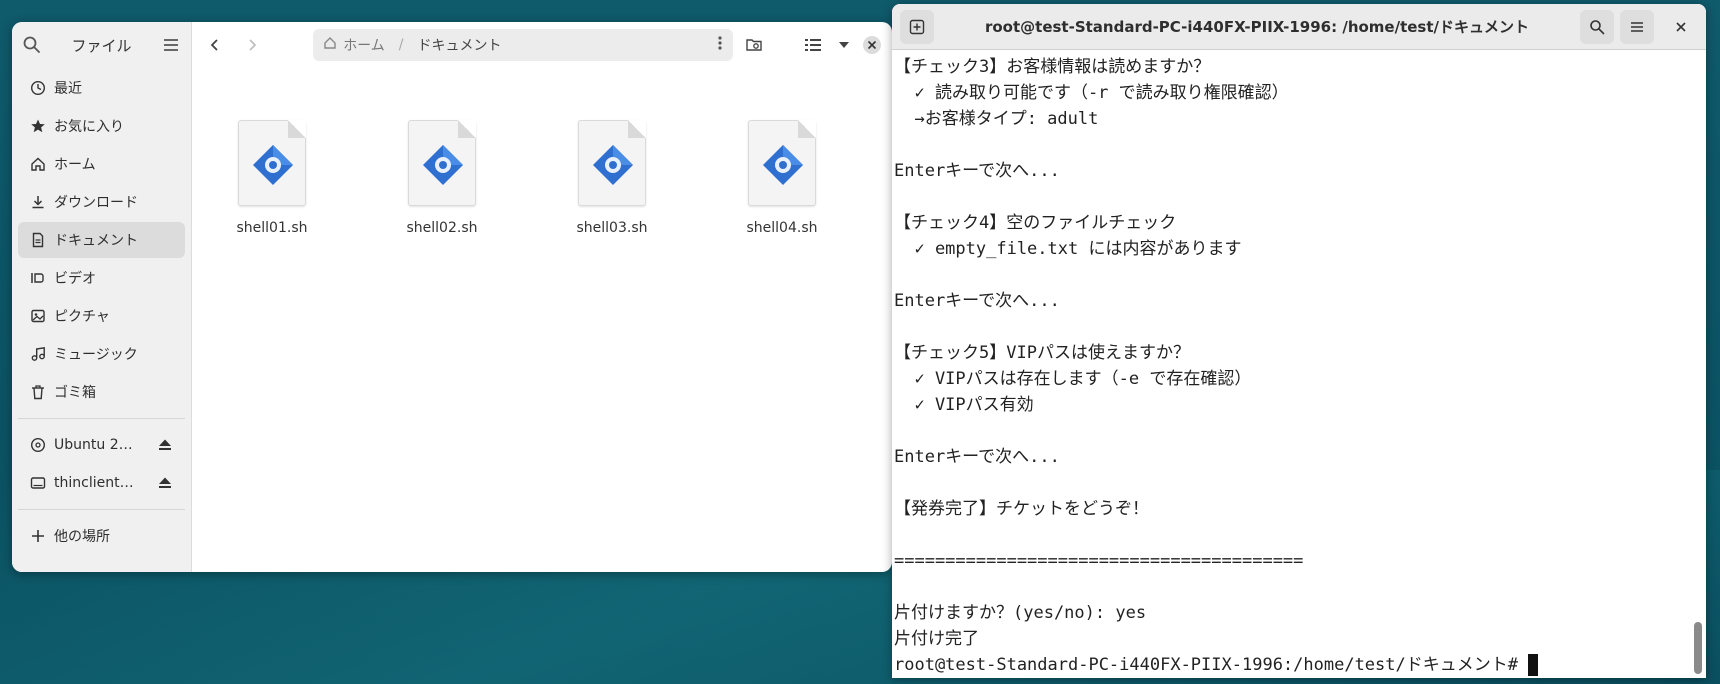  Describe the element at coordinates (612, 228) in the screenshot. I see `file-name: shell03.sh` at that location.